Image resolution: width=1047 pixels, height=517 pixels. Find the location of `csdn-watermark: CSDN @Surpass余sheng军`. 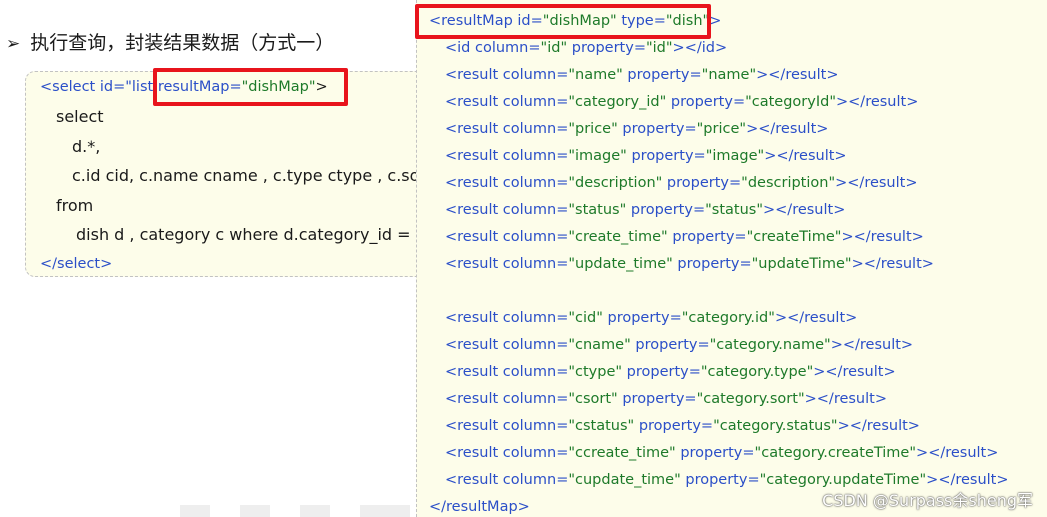

csdn-watermark: CSDN @Surpass余sheng军 is located at coordinates (927, 500).